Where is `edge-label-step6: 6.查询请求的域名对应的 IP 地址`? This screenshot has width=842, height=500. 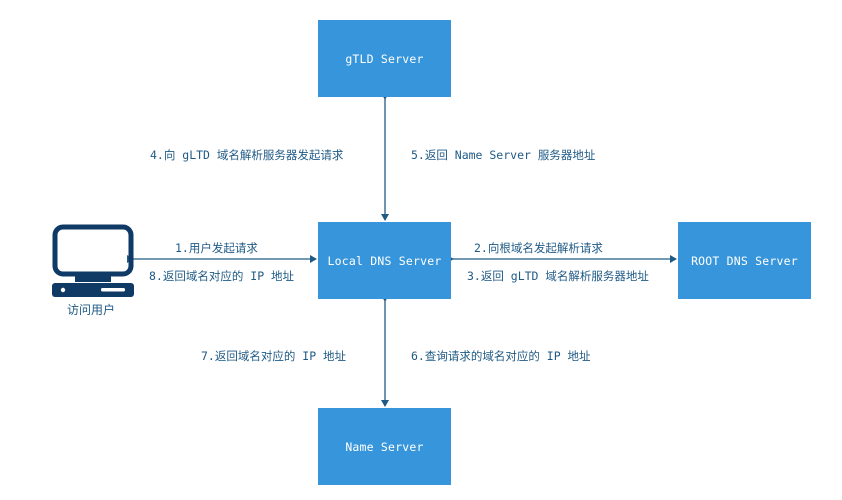
edge-label-step6: 6.查询请求的域名对应的 IP 地址 is located at coordinates (501, 356).